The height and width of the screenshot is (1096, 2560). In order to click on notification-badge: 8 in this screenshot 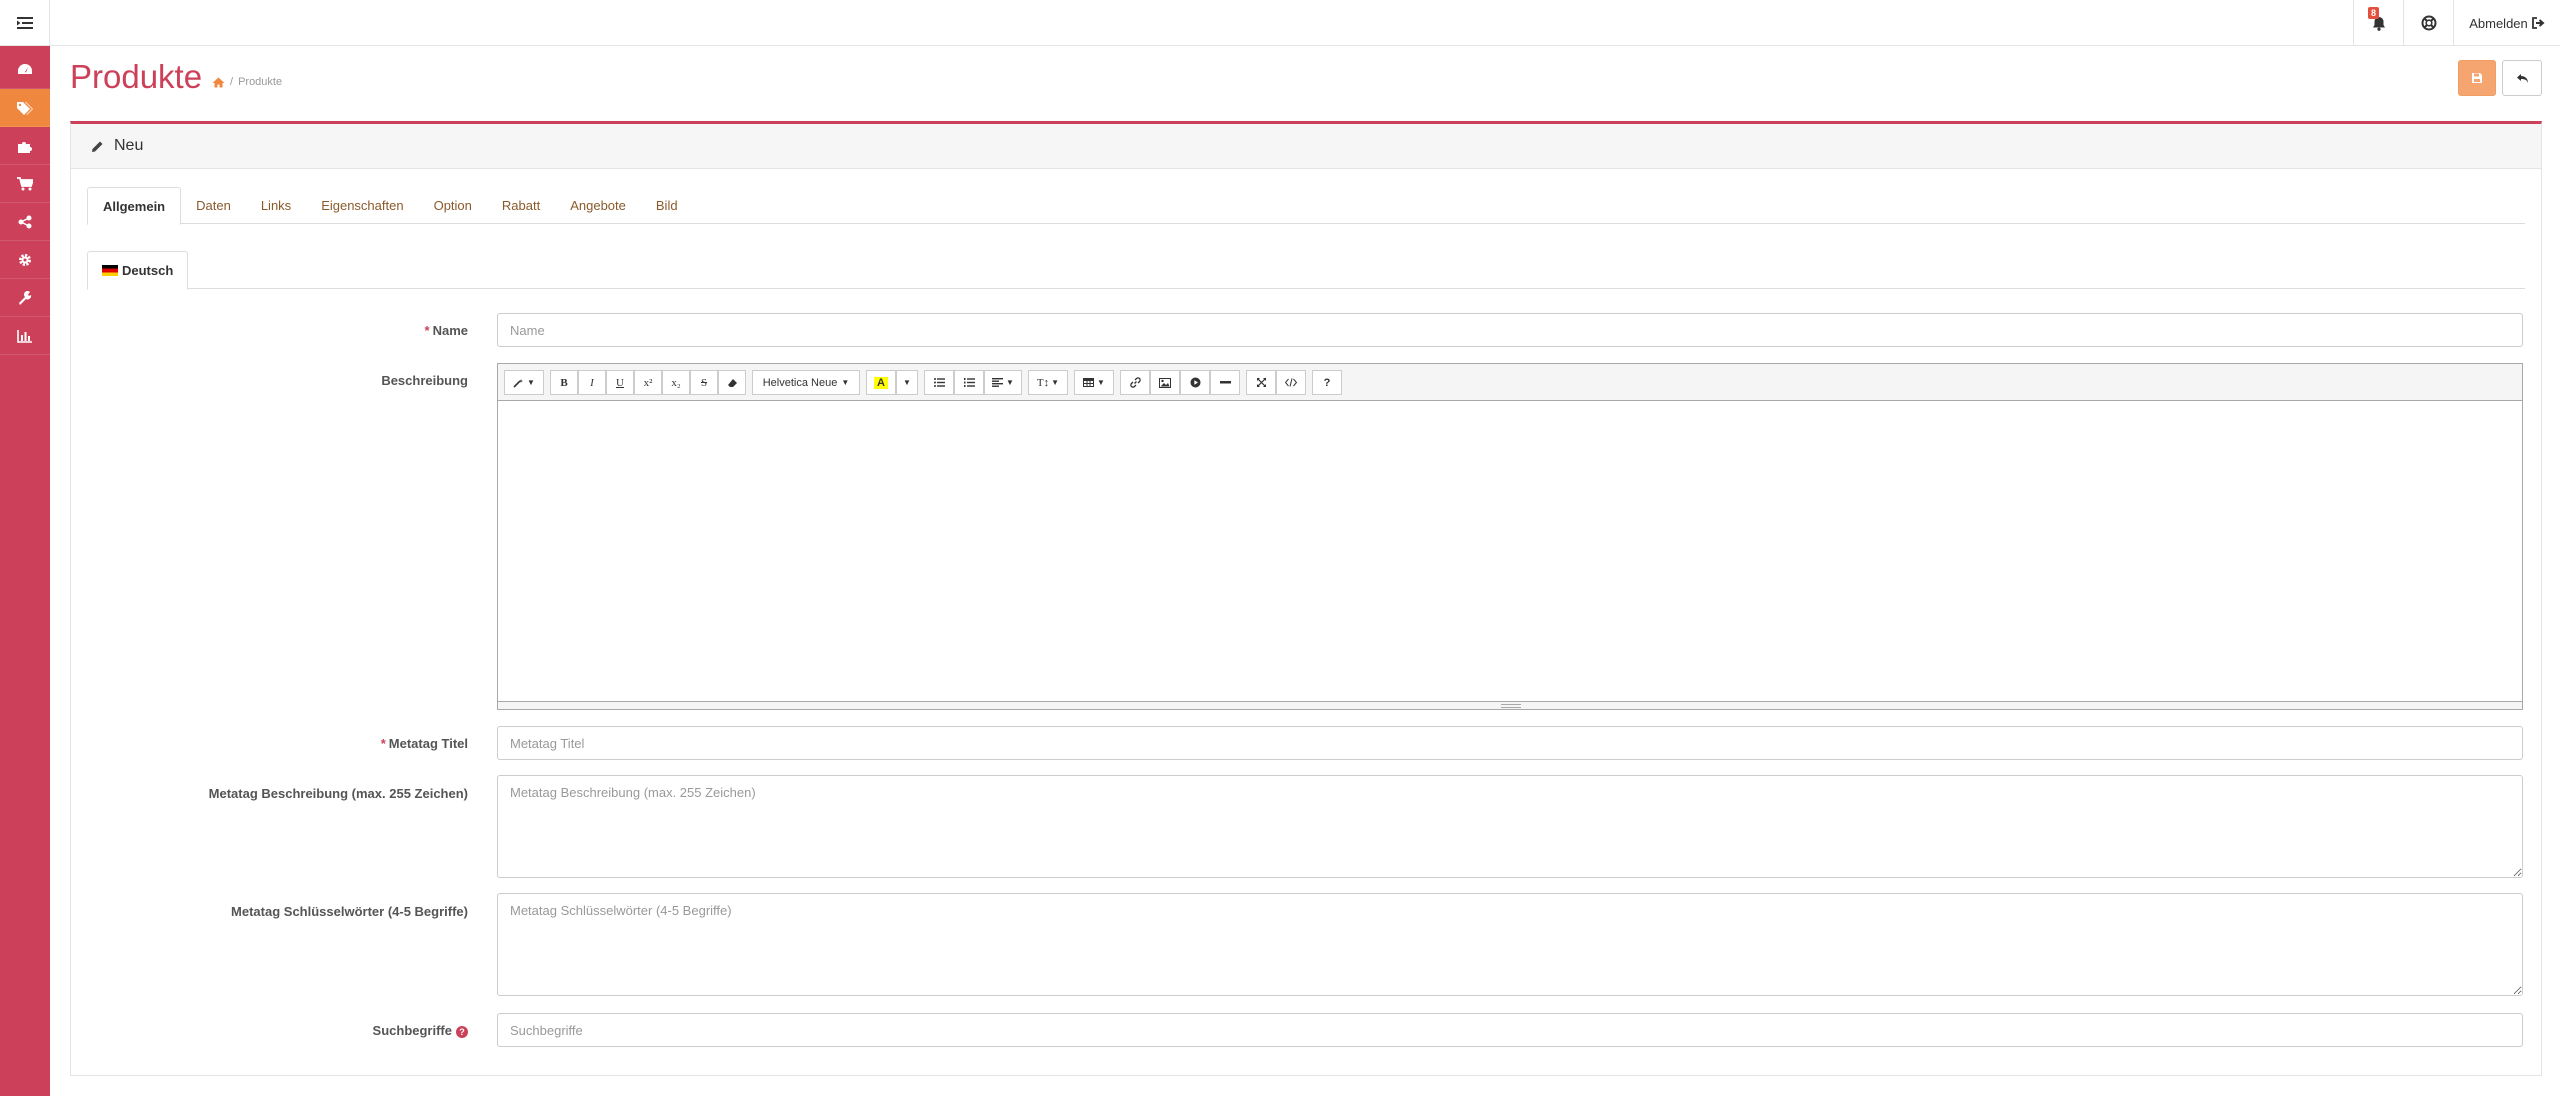, I will do `click(2374, 13)`.